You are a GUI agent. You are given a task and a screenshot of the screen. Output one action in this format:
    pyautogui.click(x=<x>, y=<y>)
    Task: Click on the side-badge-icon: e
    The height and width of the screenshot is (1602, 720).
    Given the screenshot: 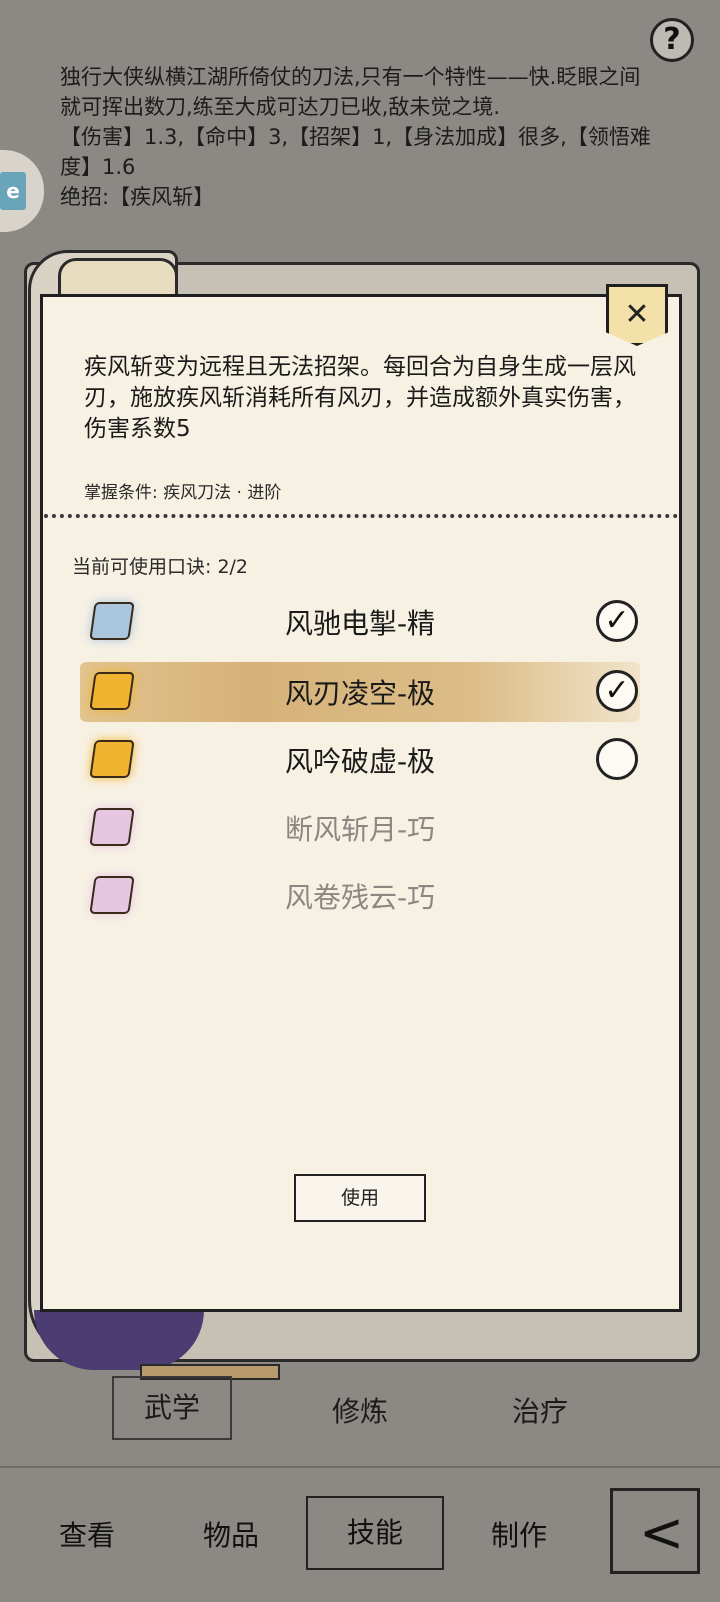 What is the action you would take?
    pyautogui.click(x=13, y=191)
    